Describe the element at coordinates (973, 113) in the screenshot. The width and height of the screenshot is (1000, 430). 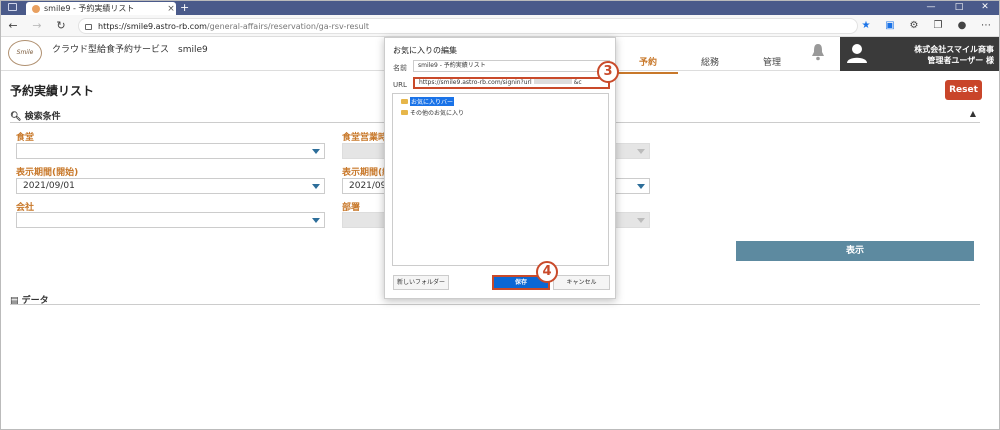
I see `collapse-caret-icon: ▲` at that location.